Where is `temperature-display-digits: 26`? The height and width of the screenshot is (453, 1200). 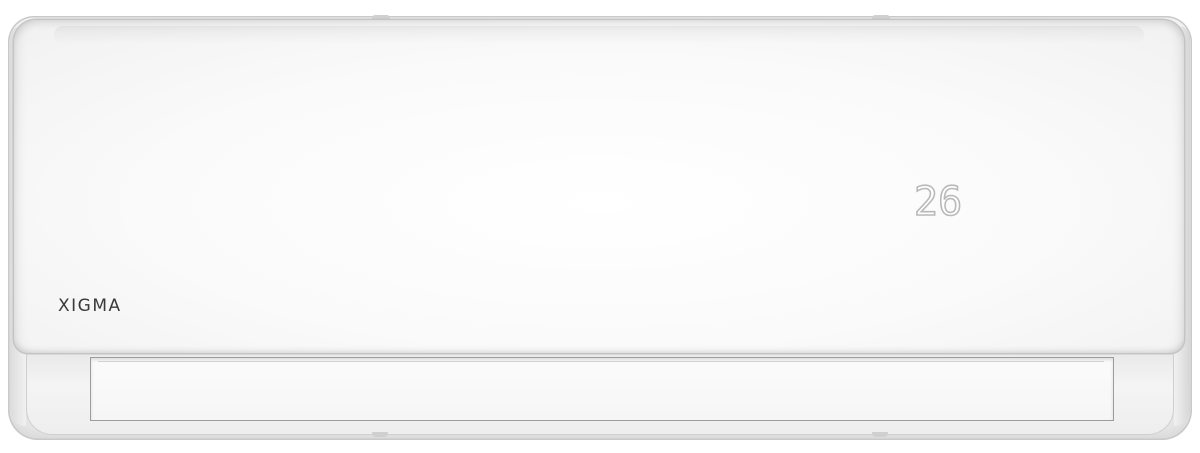
temperature-display-digits: 26 is located at coordinates (938, 202).